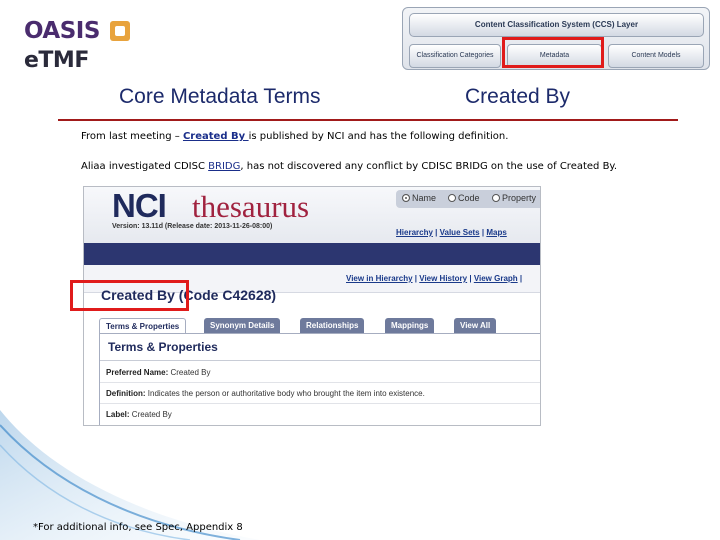 This screenshot has width=720, height=540. What do you see at coordinates (220, 96) in the screenshot?
I see `heading-core-metadata-terms: Core Metadata Terms` at bounding box center [220, 96].